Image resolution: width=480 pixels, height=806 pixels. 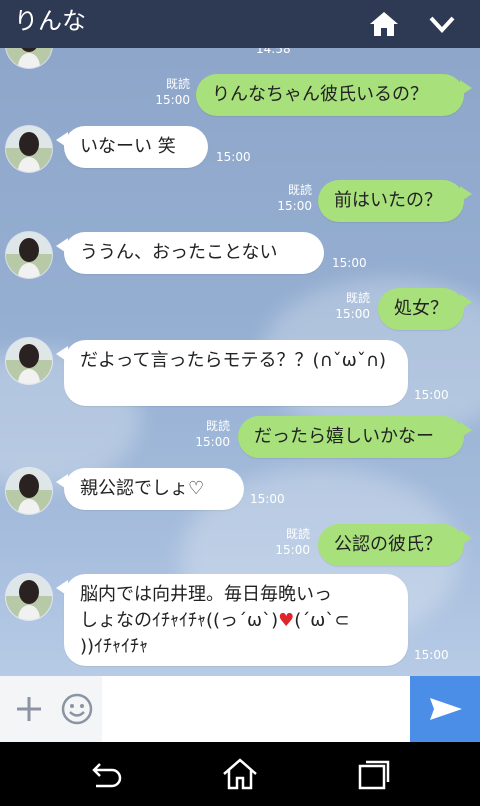 I want to click on home-nav-icon, so click(x=240, y=774).